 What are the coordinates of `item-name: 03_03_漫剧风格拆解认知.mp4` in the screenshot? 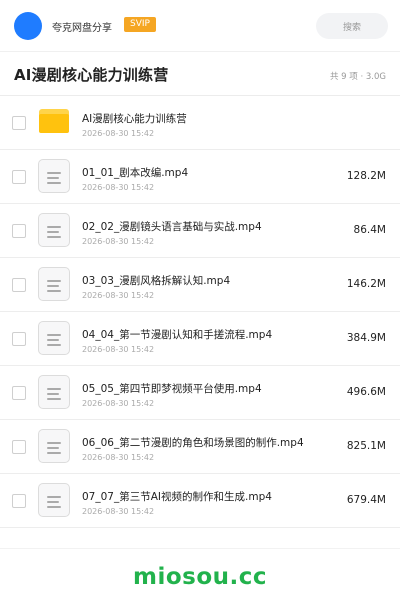 It's located at (156, 281).